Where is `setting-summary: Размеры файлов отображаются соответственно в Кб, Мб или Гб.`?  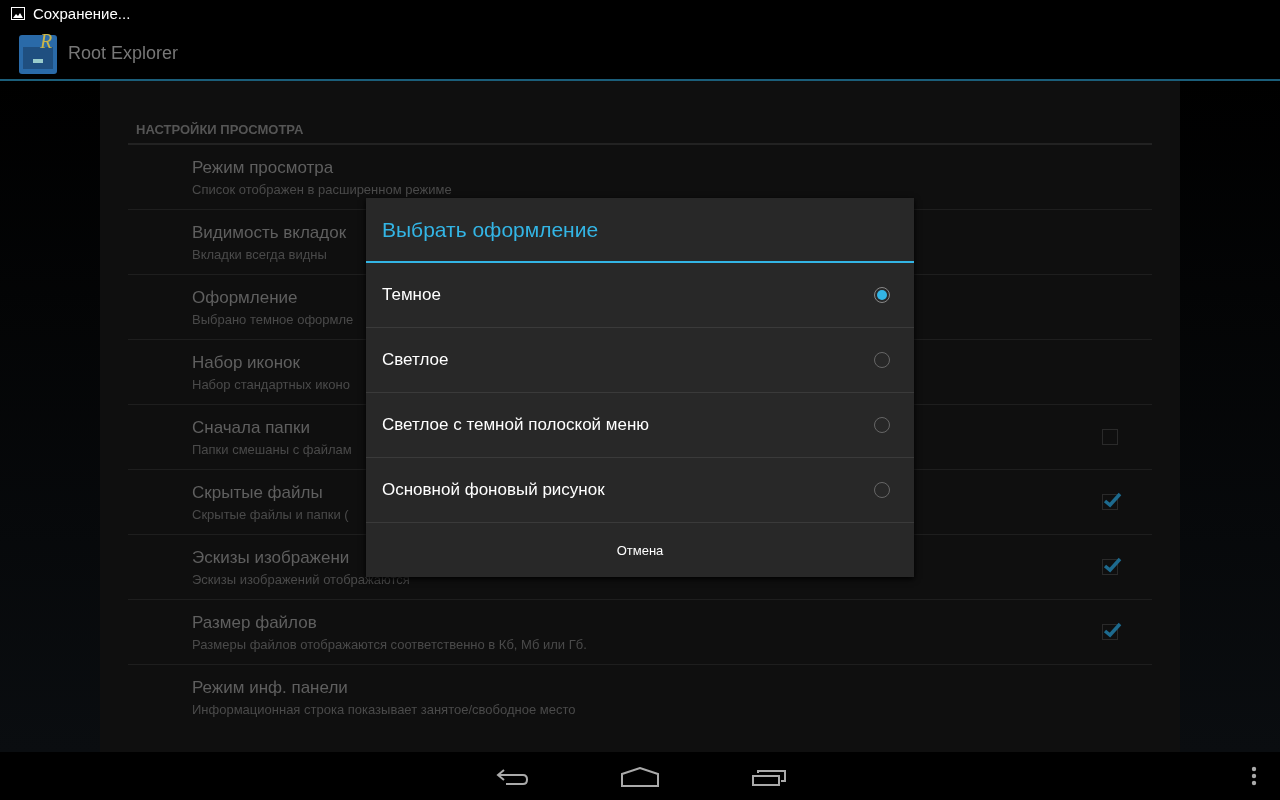
setting-summary: Размеры файлов отображаются соответственно в Кб, Мб или Гб. is located at coordinates (389, 644).